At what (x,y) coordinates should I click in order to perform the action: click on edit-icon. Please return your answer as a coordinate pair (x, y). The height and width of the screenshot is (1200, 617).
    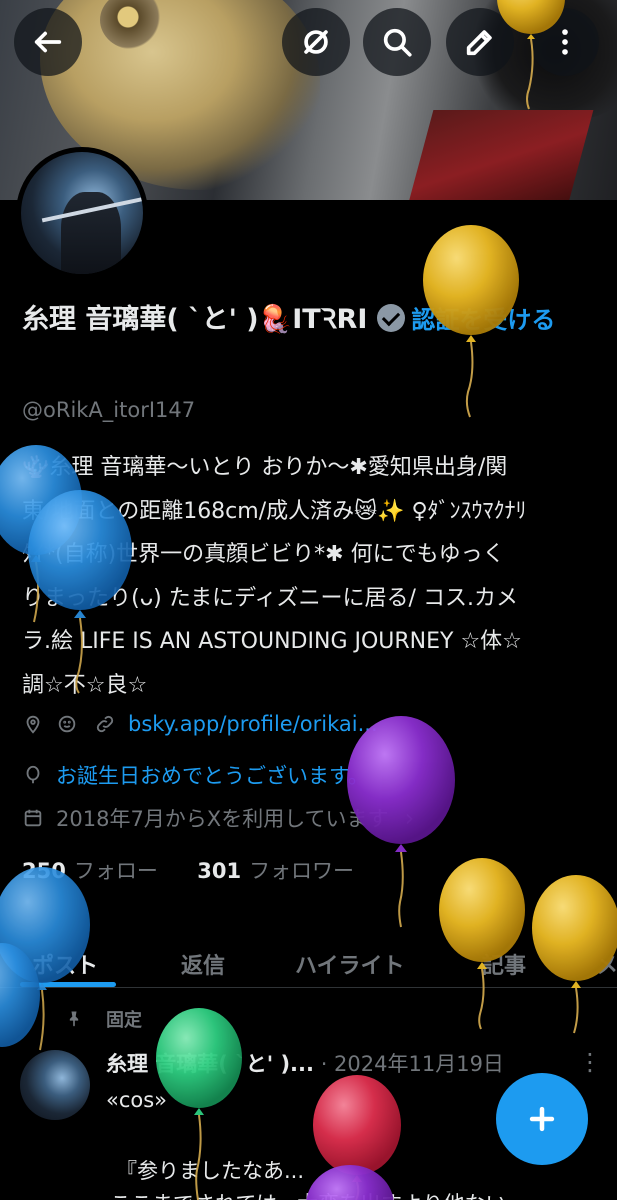
    Looking at the image, I should click on (479, 43).